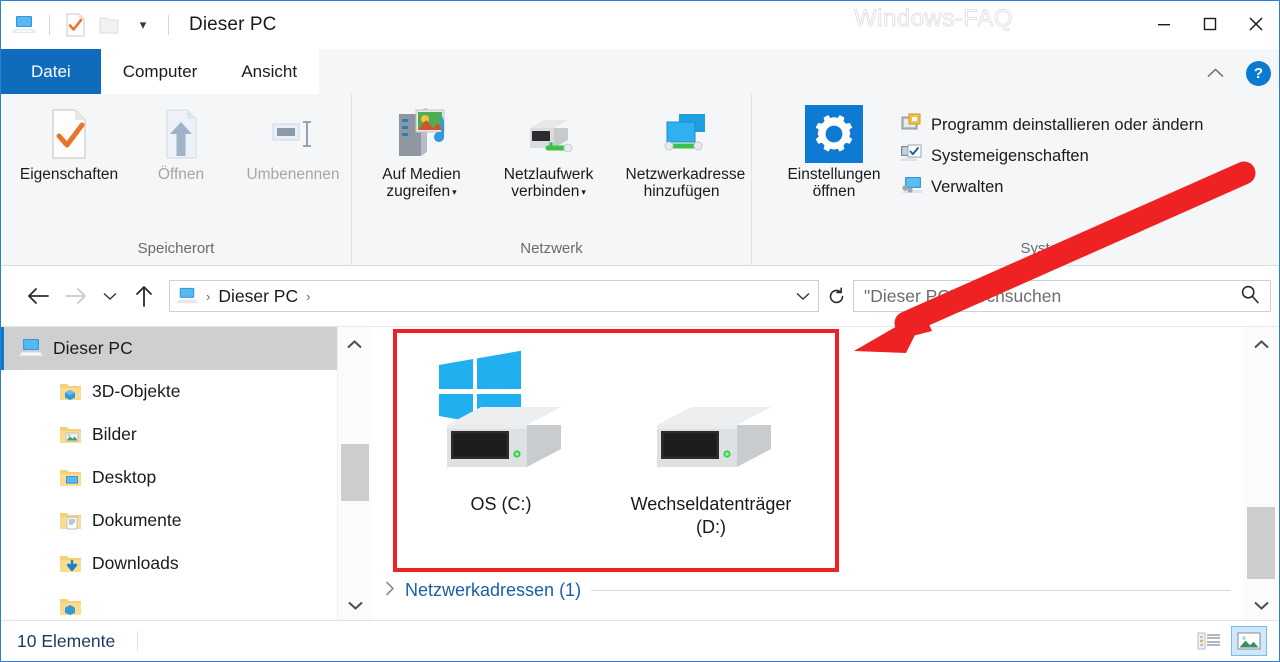  Describe the element at coordinates (293, 142) in the screenshot. I see `ribbon-button-umbenennen: Umbenennen` at that location.